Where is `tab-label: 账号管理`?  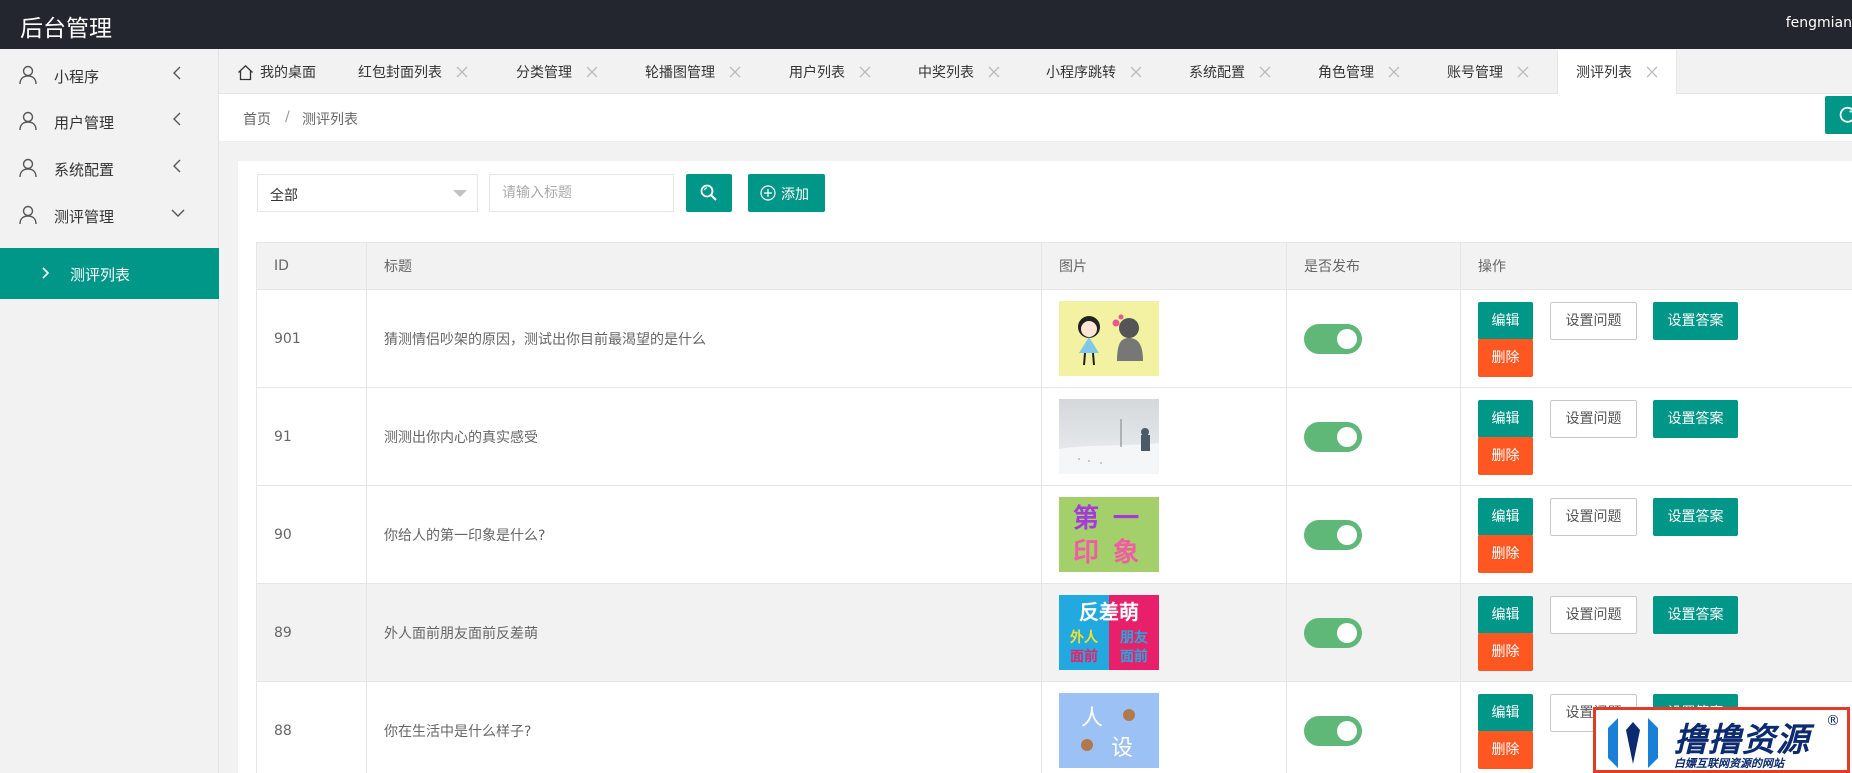 tab-label: 账号管理 is located at coordinates (1475, 73).